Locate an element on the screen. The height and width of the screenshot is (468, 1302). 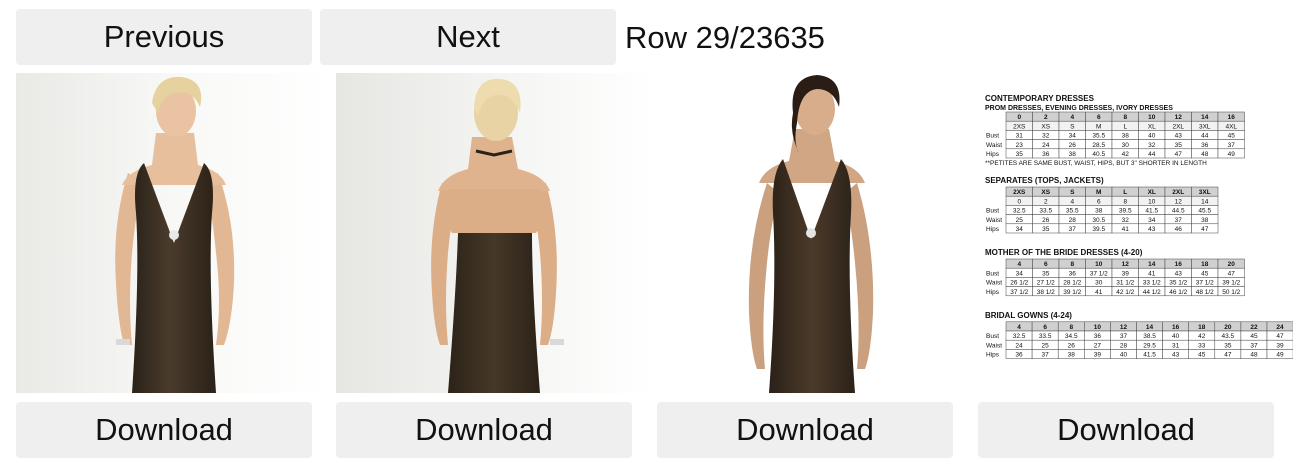
download-button-2: Download is located at coordinates (484, 430).